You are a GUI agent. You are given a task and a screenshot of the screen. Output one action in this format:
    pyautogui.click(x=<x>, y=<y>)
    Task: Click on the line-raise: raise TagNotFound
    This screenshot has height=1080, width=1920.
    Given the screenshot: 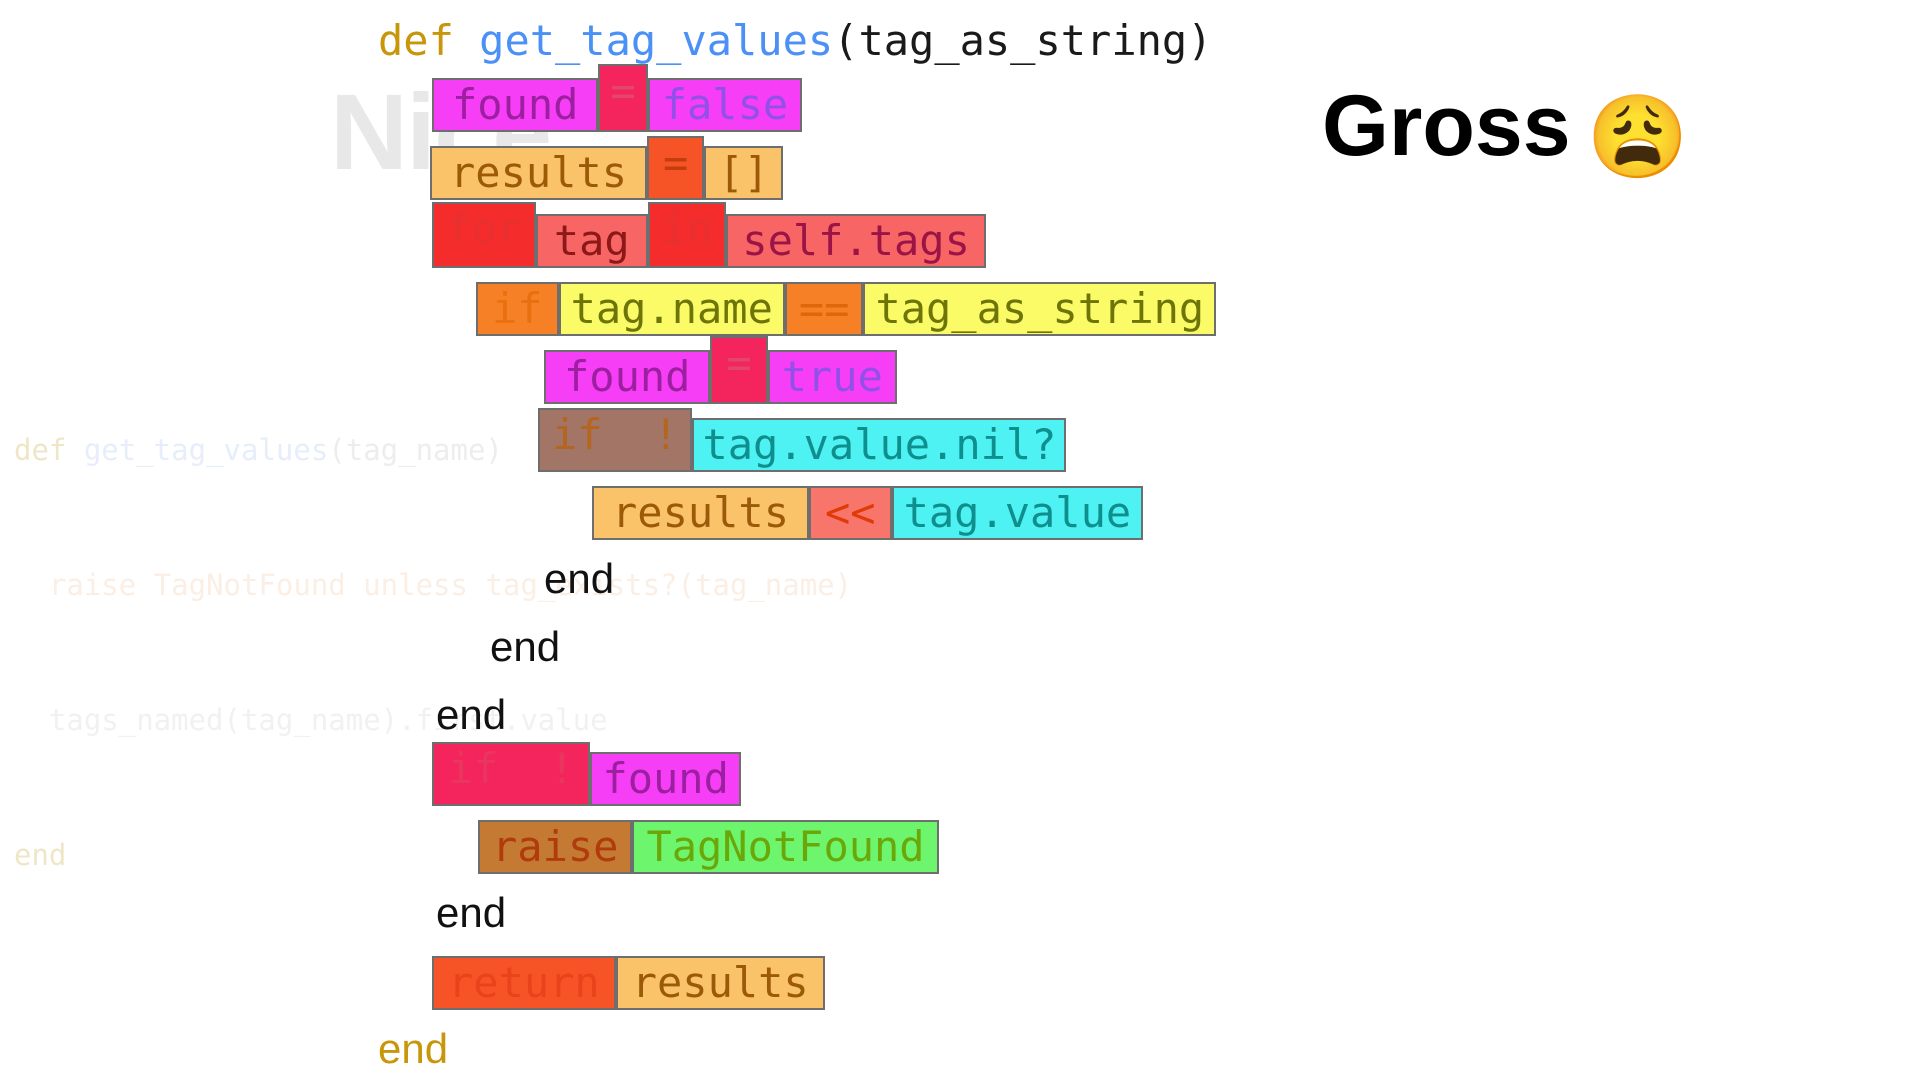 What is the action you would take?
    pyautogui.click(x=708, y=847)
    